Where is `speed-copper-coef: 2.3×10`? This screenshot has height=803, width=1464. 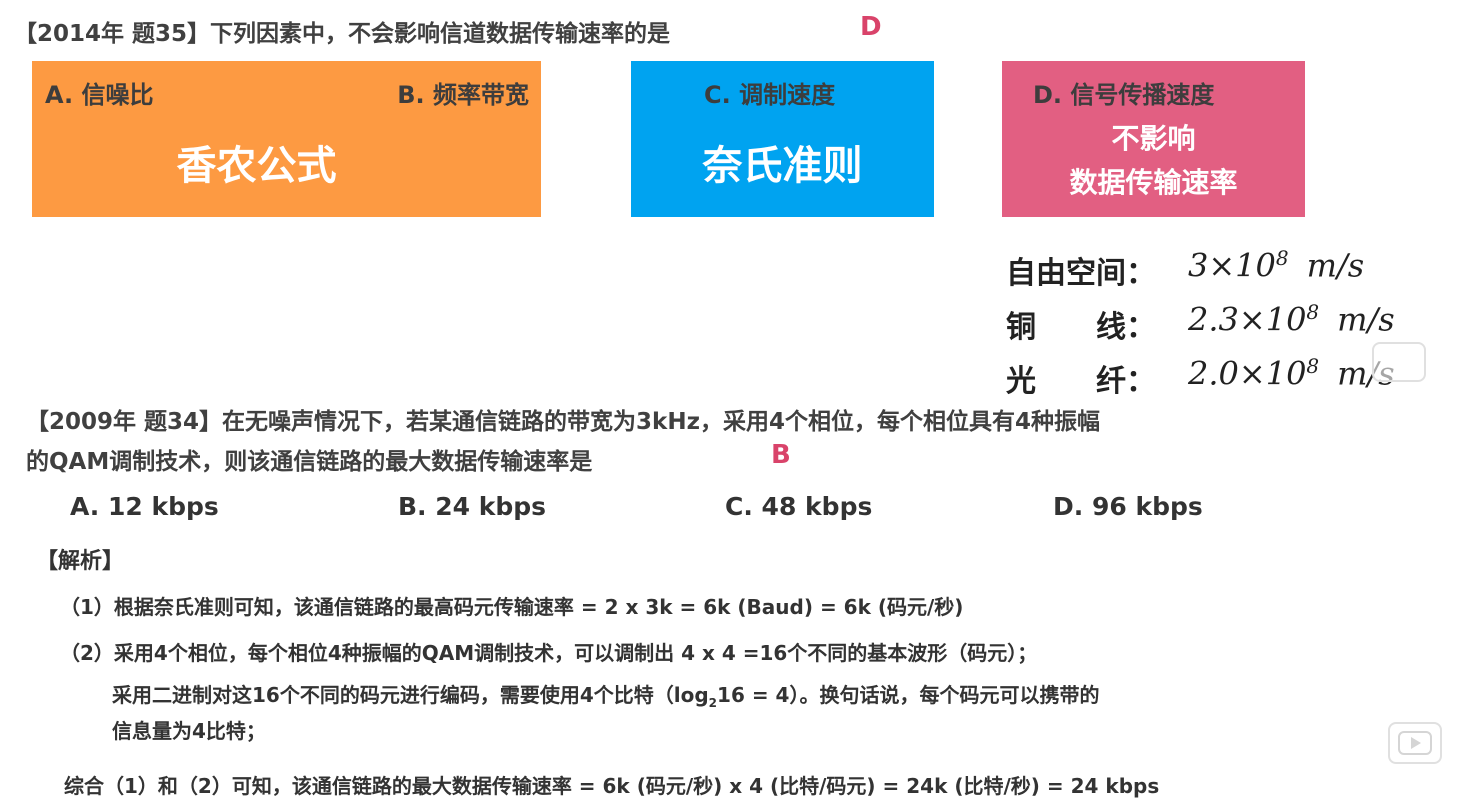
speed-copper-coef: 2.3×10 is located at coordinates (1247, 319).